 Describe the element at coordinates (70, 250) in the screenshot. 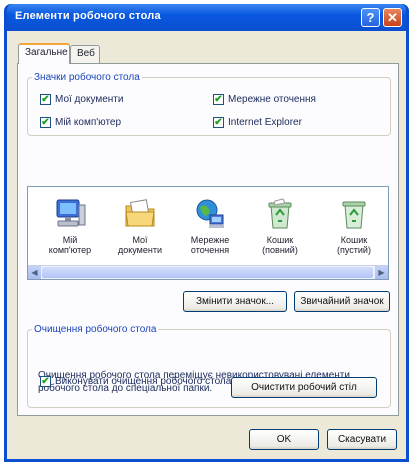

I see `icon-label: комп'ютер` at that location.